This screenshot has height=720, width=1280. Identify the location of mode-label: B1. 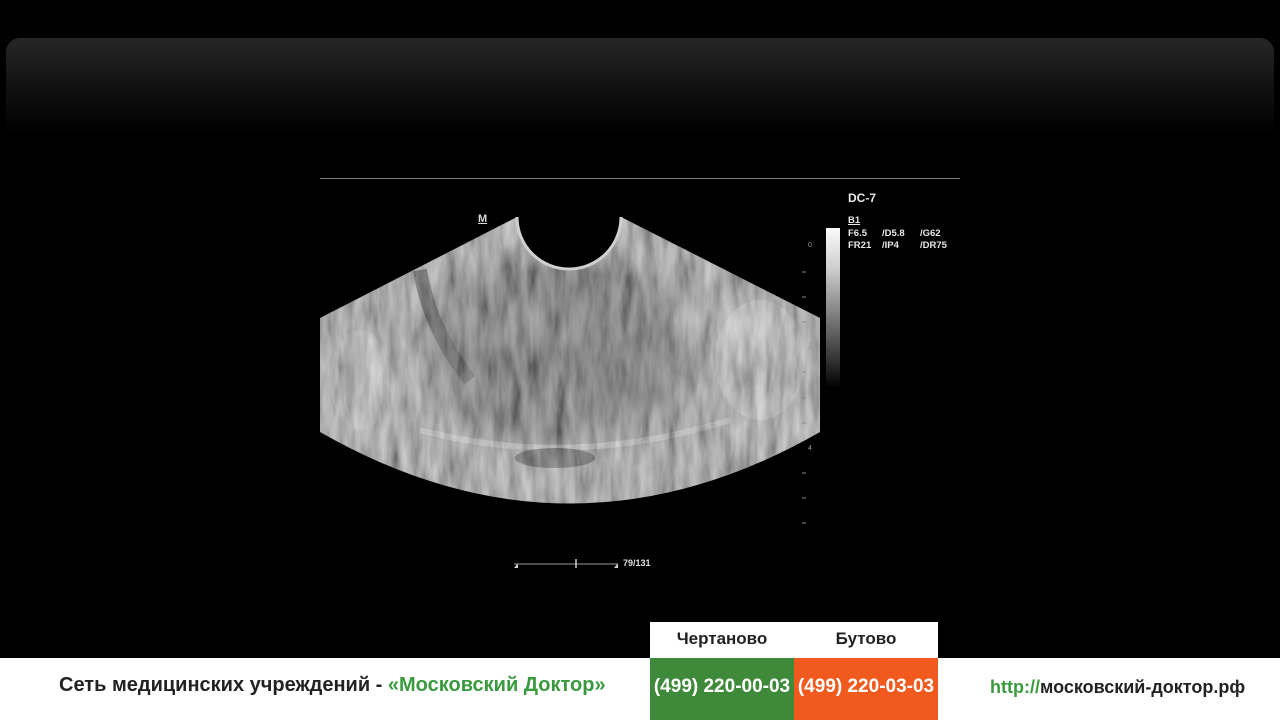
(854, 220).